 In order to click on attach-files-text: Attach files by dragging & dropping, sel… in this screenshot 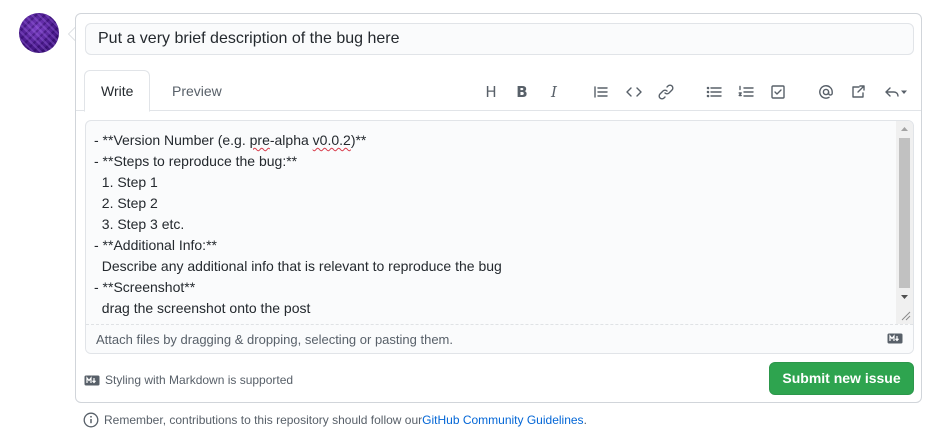, I will do `click(274, 339)`.